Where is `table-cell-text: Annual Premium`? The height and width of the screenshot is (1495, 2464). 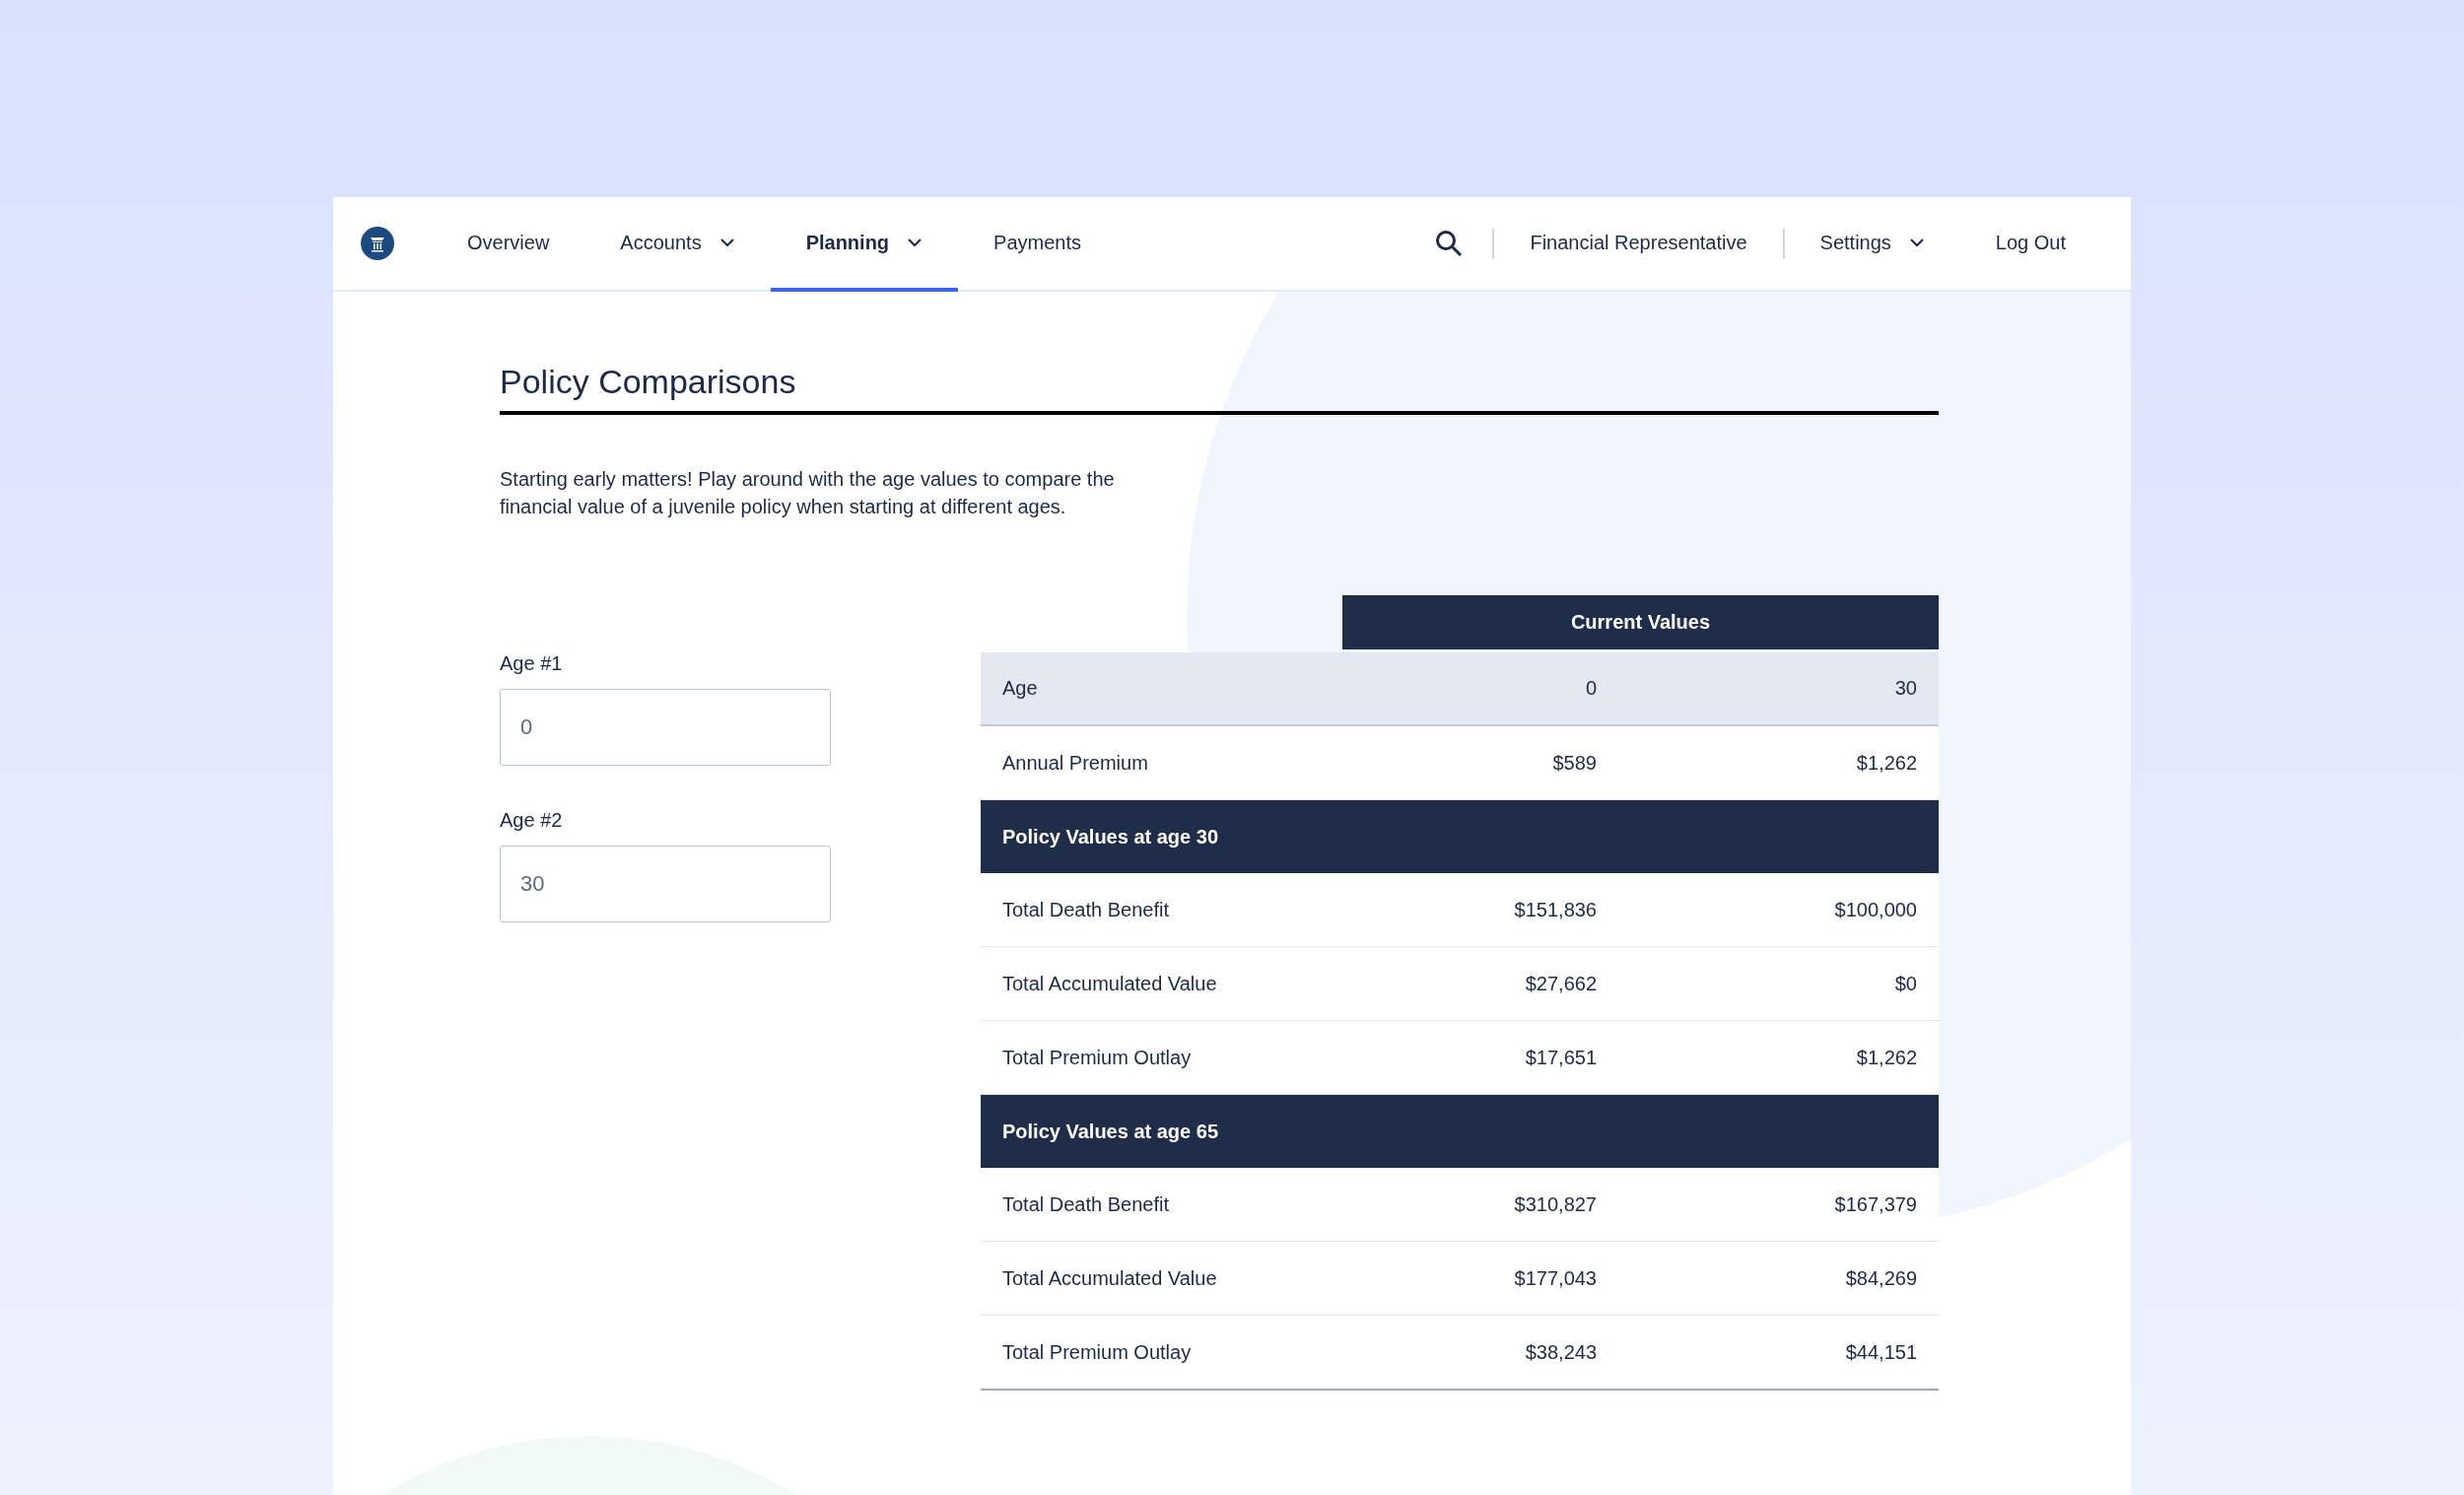
table-cell-text: Annual Premium is located at coordinates (1075, 763).